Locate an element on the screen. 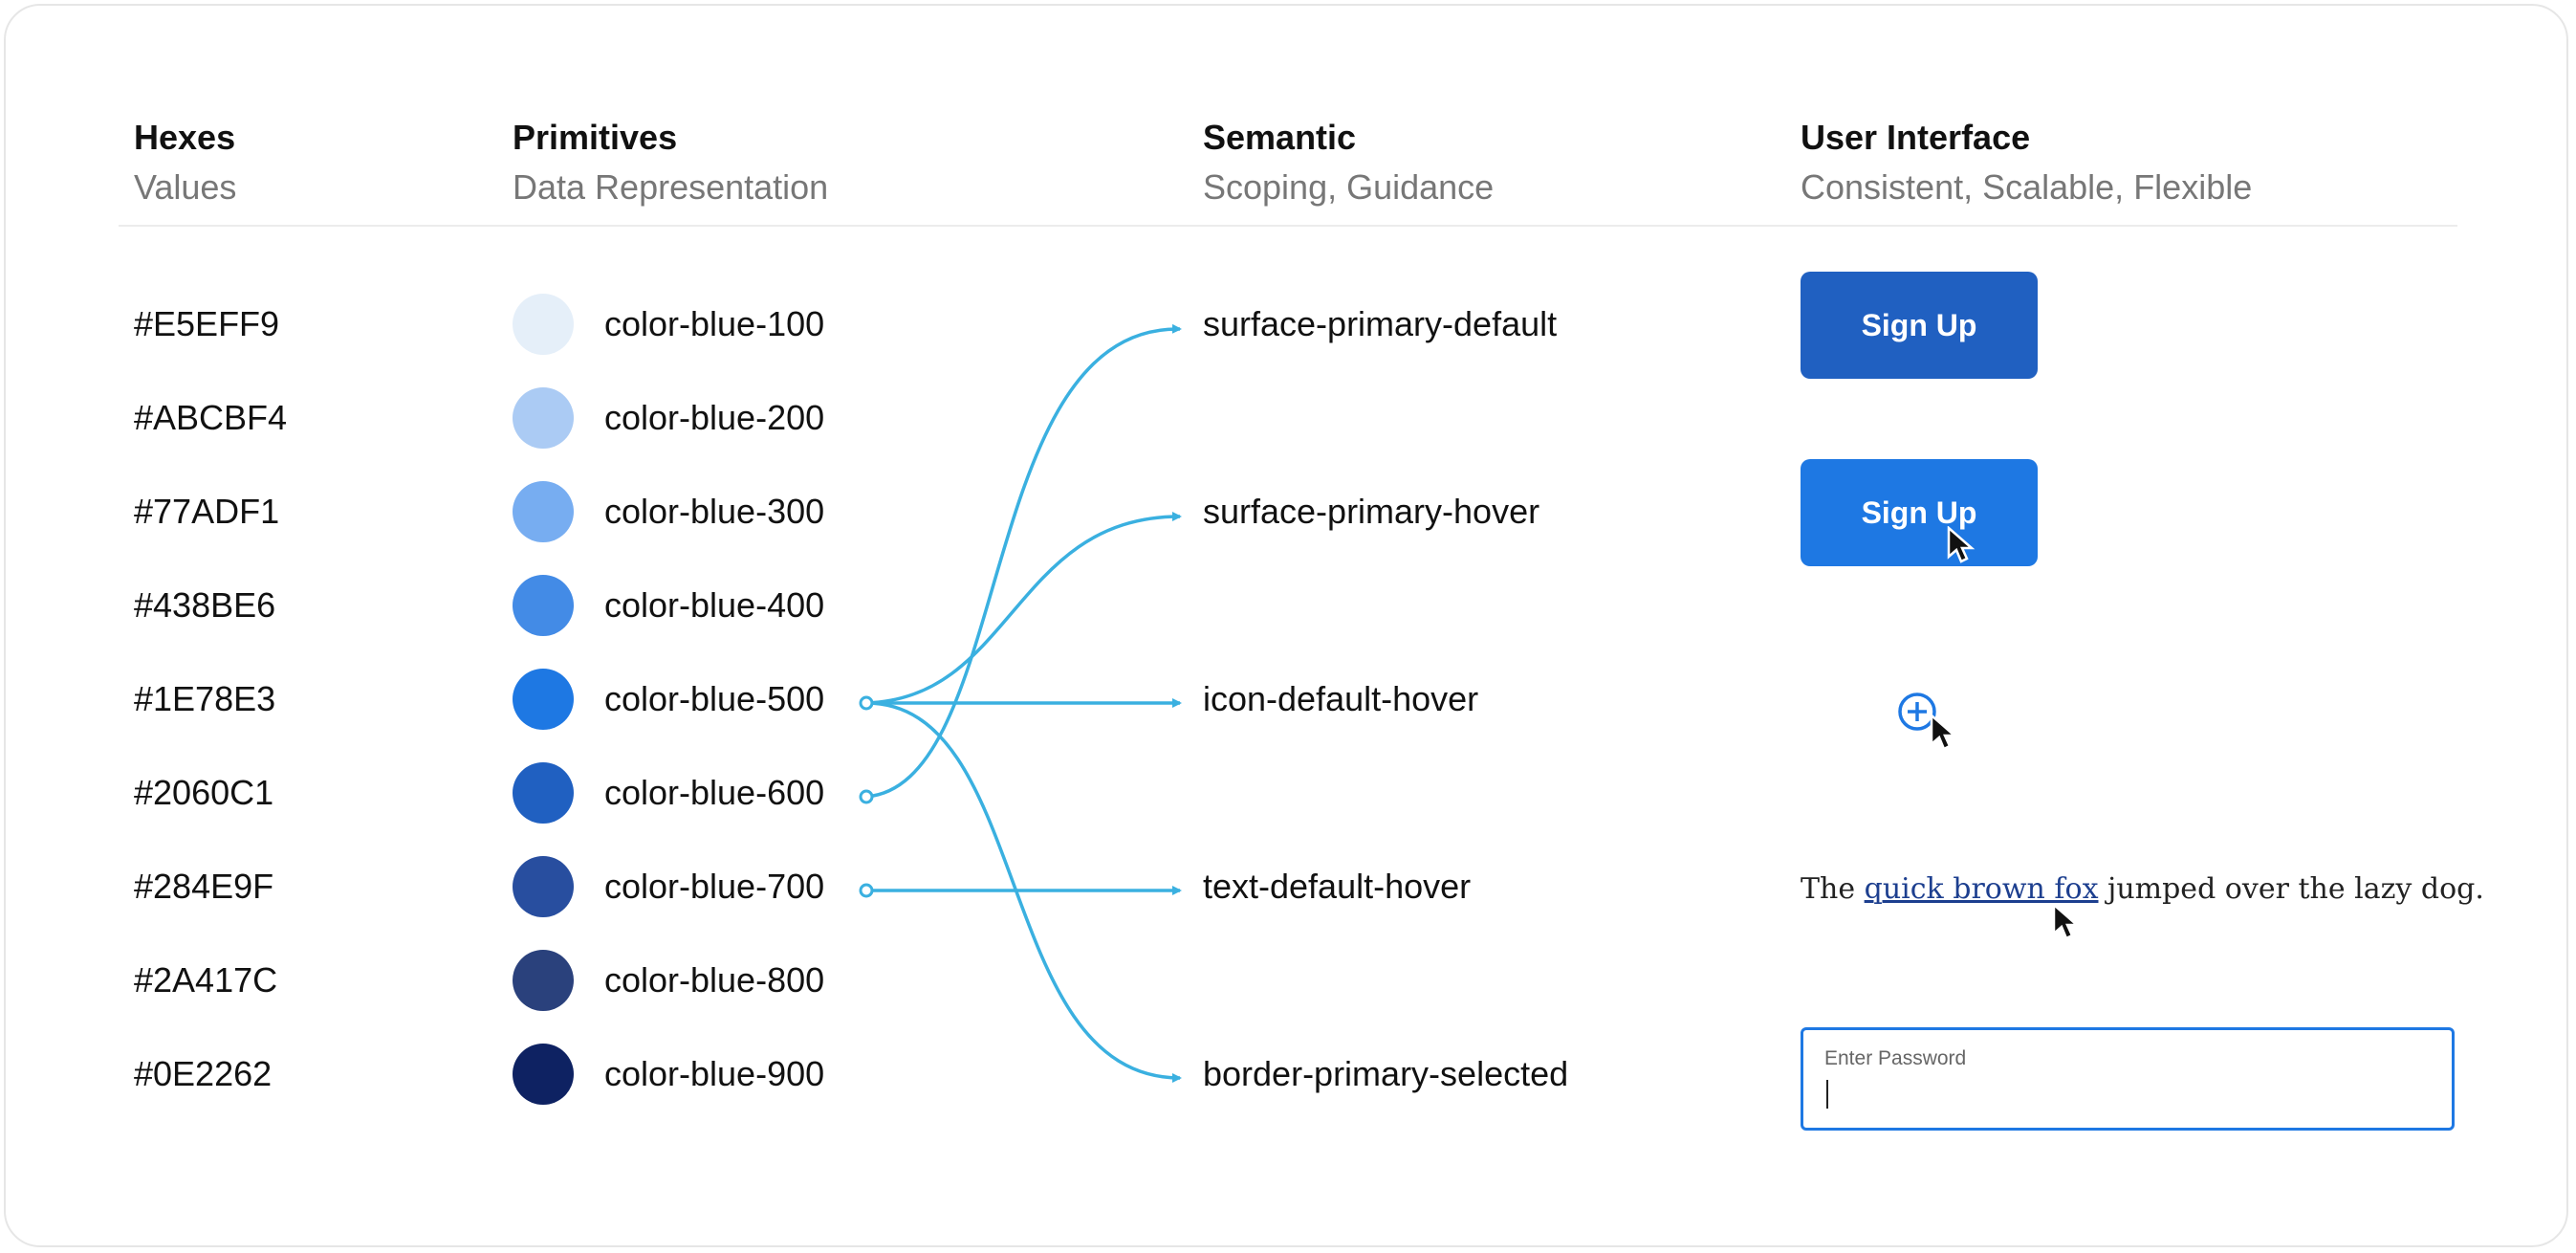 The height and width of the screenshot is (1253, 2576). sign-up-button-hover: Sign Up is located at coordinates (1919, 512).